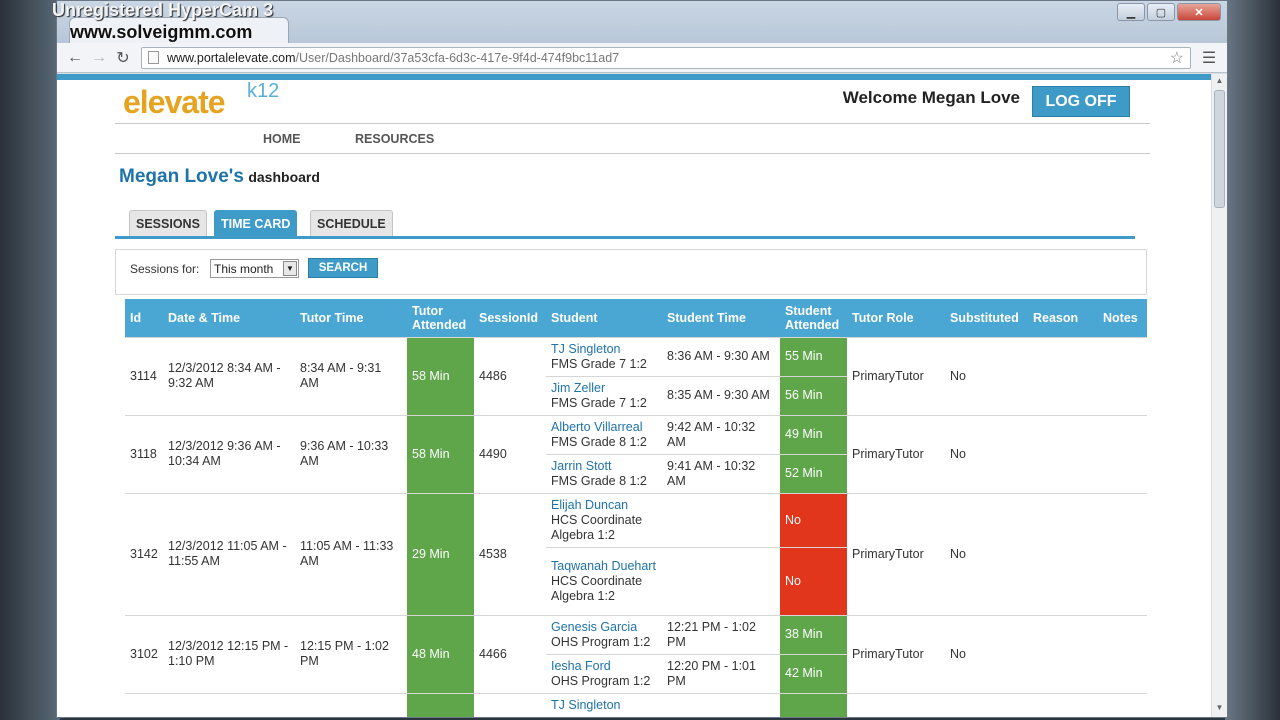  What do you see at coordinates (144, 453) in the screenshot?
I see `row-id: 3118` at bounding box center [144, 453].